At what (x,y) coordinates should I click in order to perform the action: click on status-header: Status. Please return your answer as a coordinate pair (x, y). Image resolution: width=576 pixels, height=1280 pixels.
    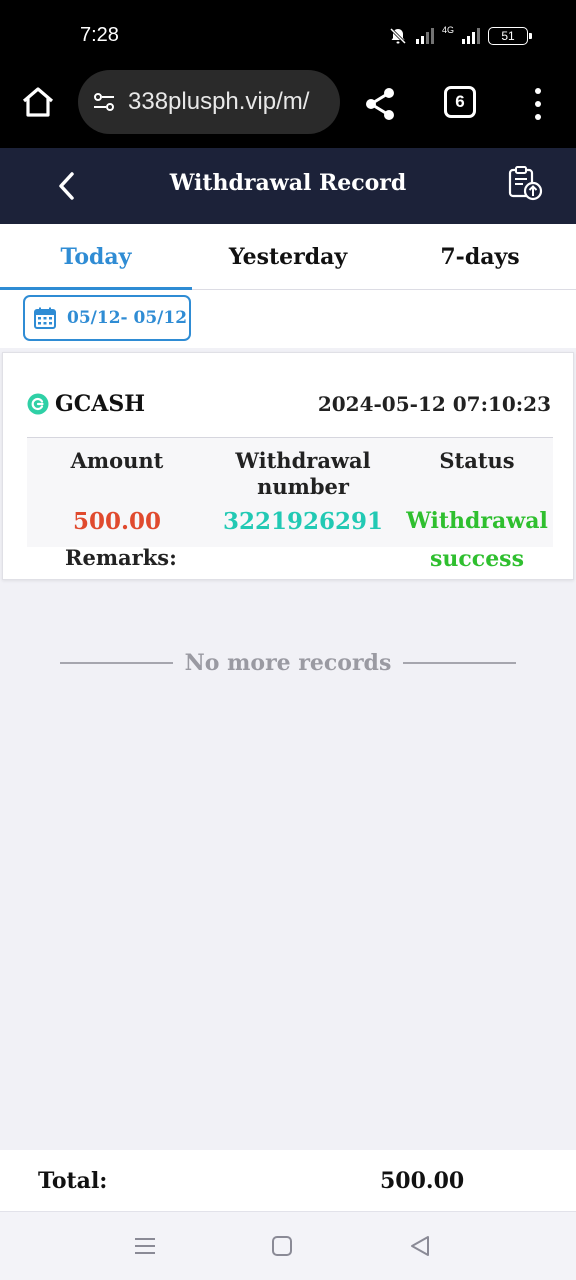
    Looking at the image, I should click on (477, 460).